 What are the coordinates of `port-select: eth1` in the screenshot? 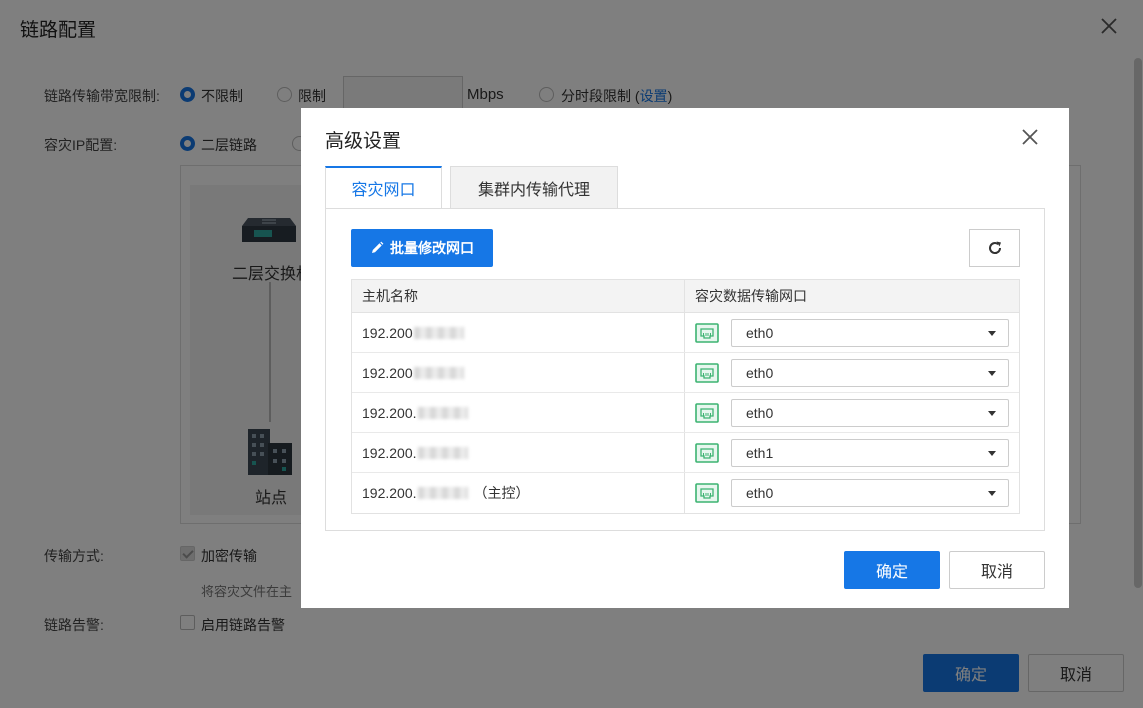 It's located at (870, 452).